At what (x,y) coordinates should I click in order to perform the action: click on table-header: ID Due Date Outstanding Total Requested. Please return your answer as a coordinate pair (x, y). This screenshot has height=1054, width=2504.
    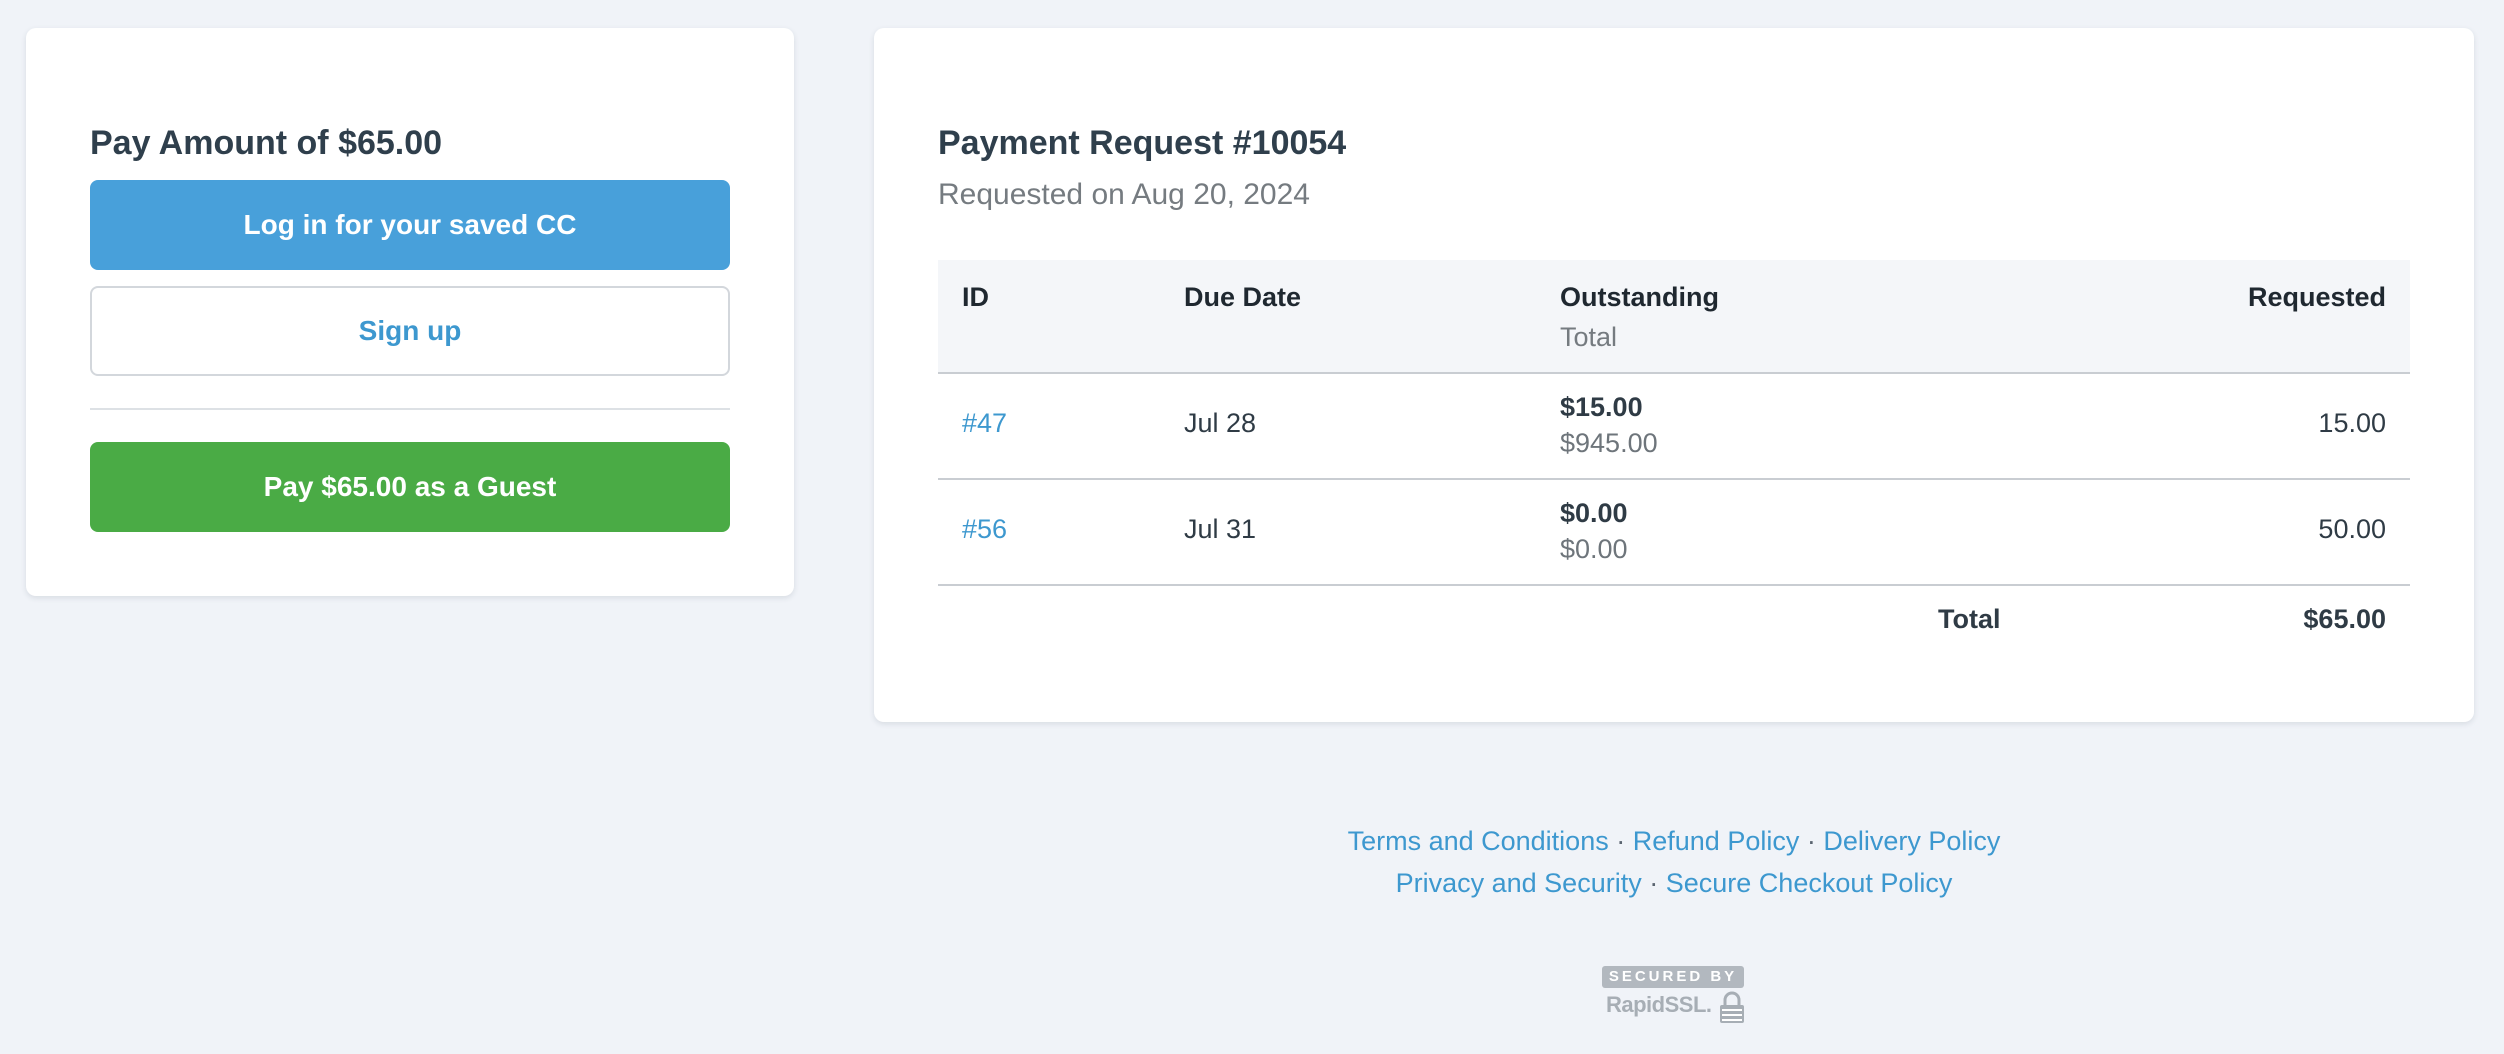
    Looking at the image, I should click on (1674, 317).